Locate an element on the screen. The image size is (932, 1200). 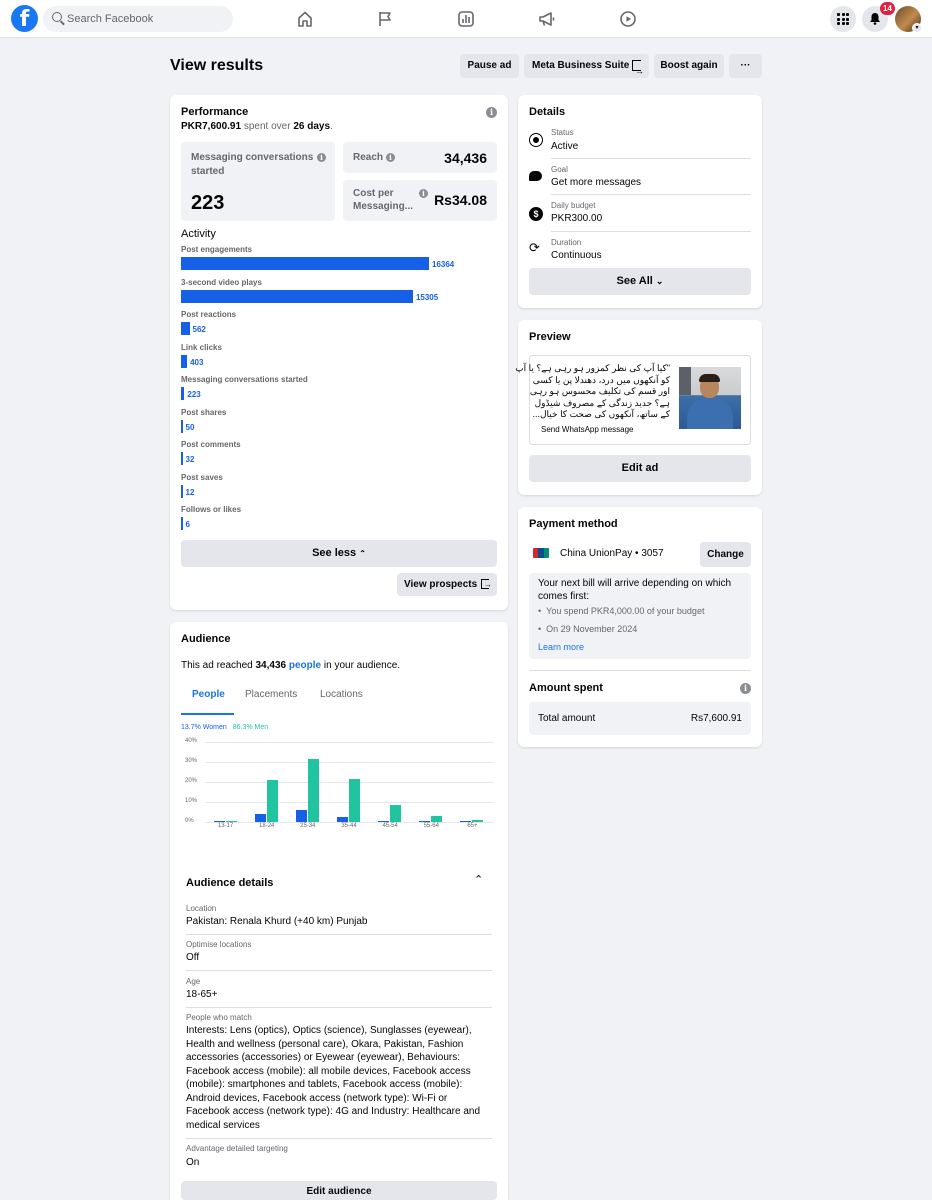
activity-value: 15305 is located at coordinates (427, 297).